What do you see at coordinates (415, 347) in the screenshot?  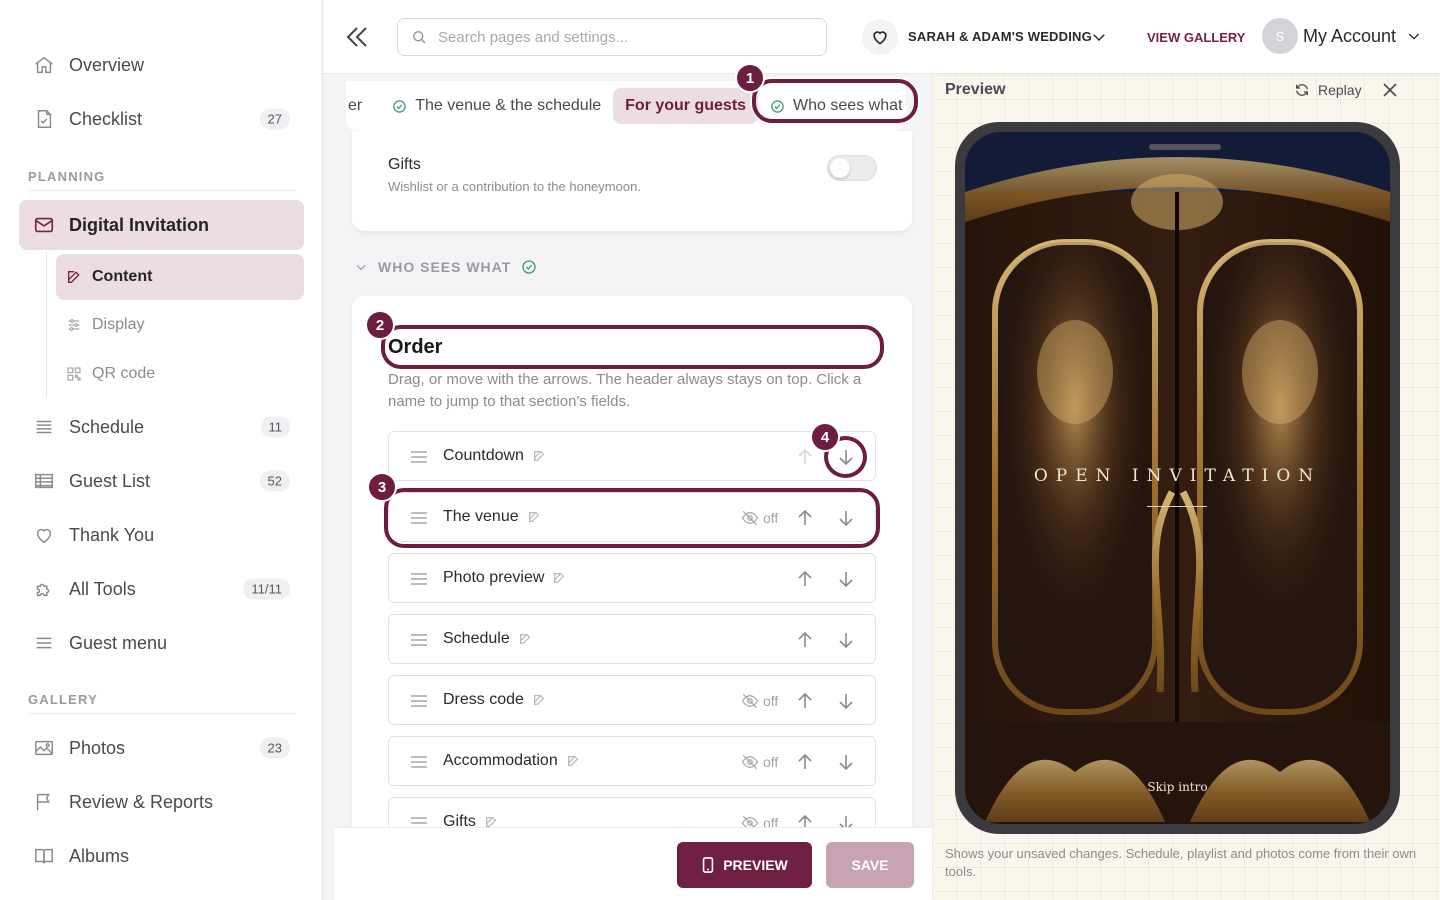 I see `order-title: Order` at bounding box center [415, 347].